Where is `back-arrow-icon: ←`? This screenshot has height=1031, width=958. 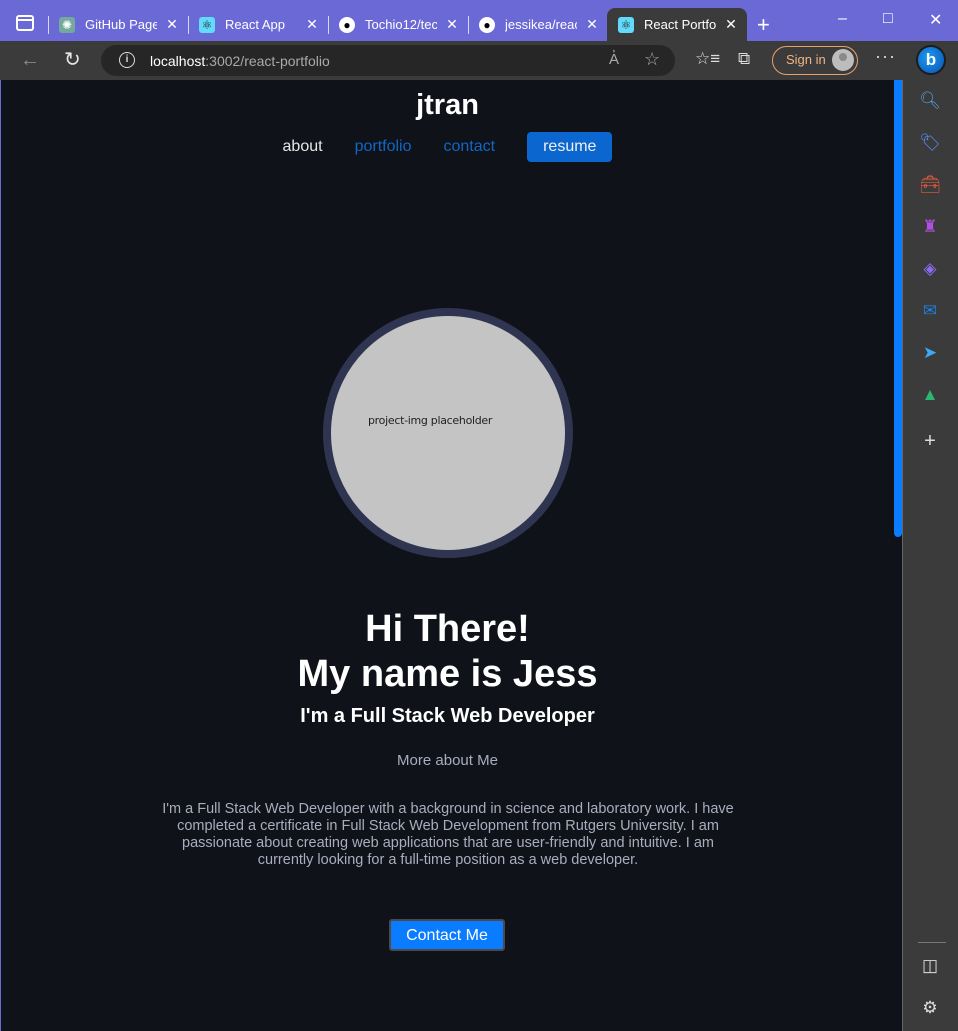
back-arrow-icon: ← is located at coordinates (30, 60).